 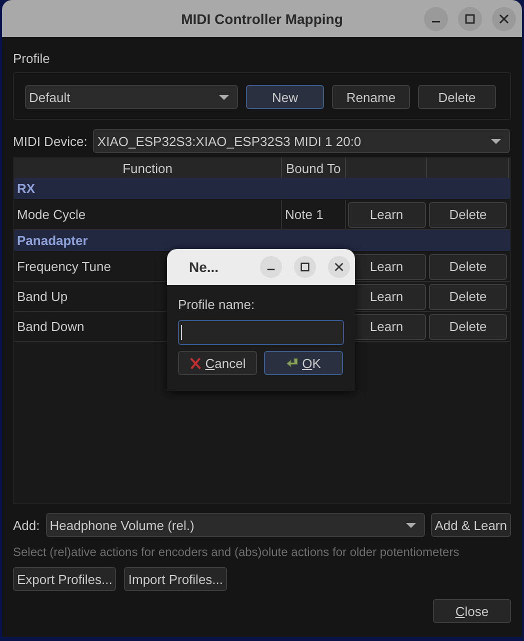 What do you see at coordinates (235, 525) in the screenshot?
I see `action-dropdown: Headphone Volume (rel.)` at bounding box center [235, 525].